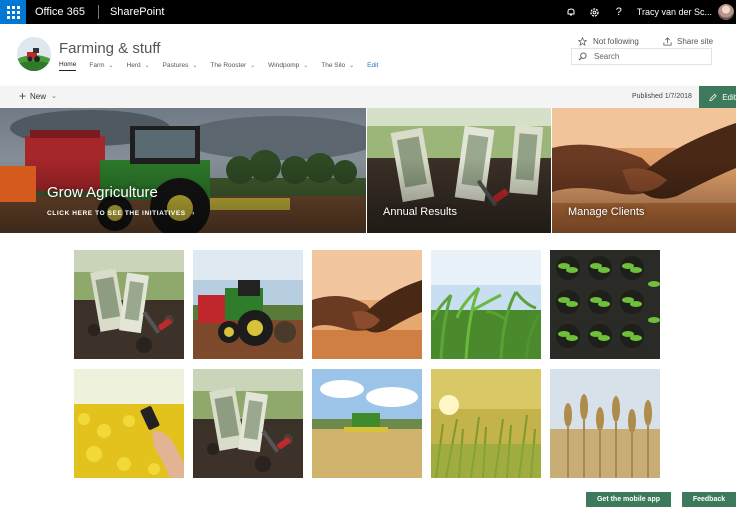 This screenshot has height=507, width=736. What do you see at coordinates (68, 66) in the screenshot?
I see `nav-item-home: Home` at bounding box center [68, 66].